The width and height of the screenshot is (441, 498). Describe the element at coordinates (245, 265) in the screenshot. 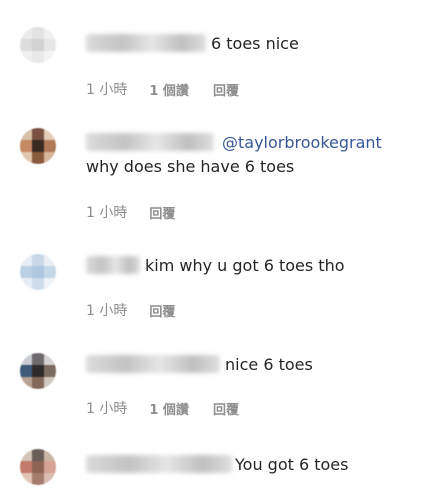

I see `comment-text: kim why u got 6 toes tho` at that location.